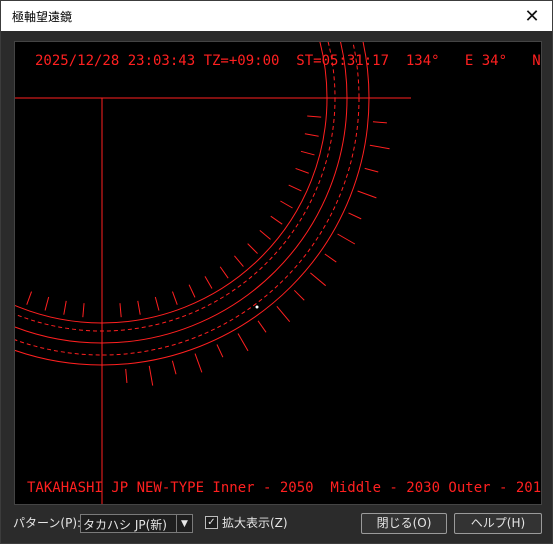 This screenshot has height=544, width=553. What do you see at coordinates (47, 523) in the screenshot?
I see `pattern-label: パターン(P):` at bounding box center [47, 523].